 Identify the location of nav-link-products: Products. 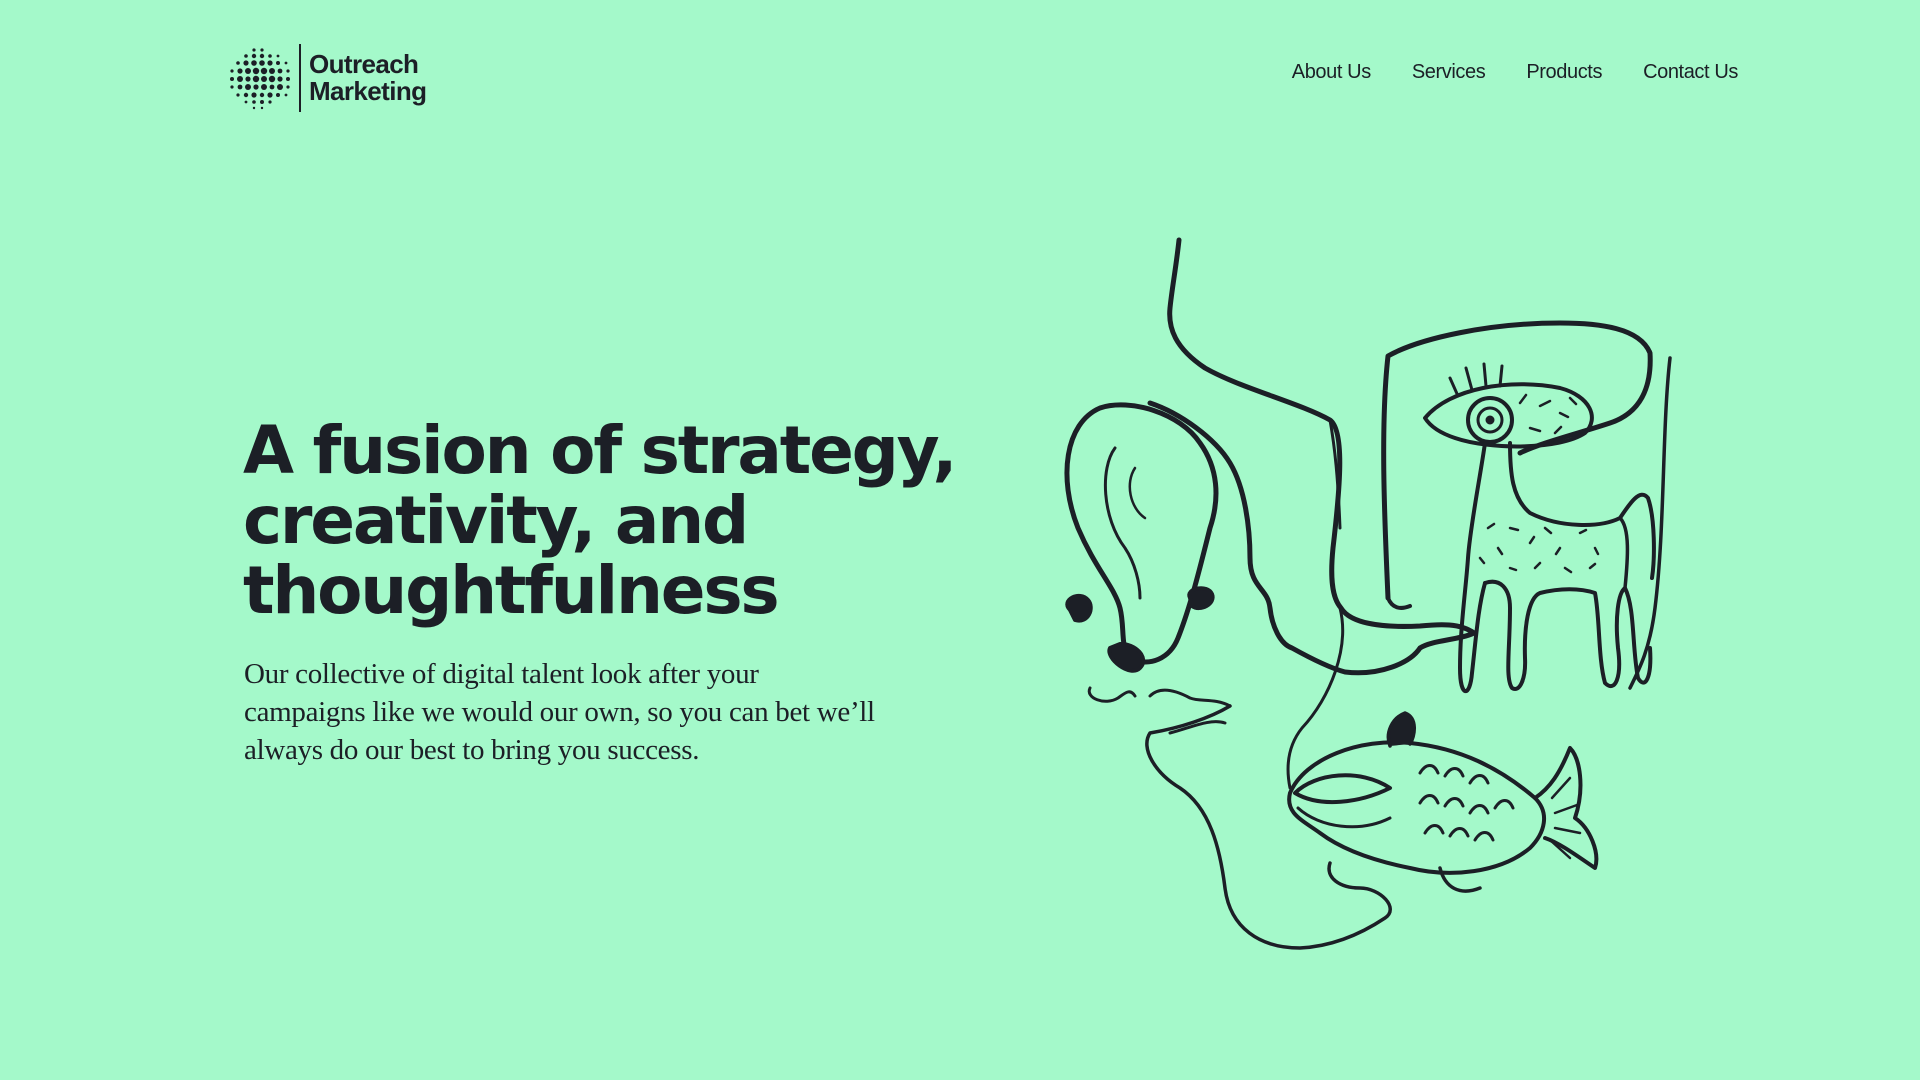
(1564, 72).